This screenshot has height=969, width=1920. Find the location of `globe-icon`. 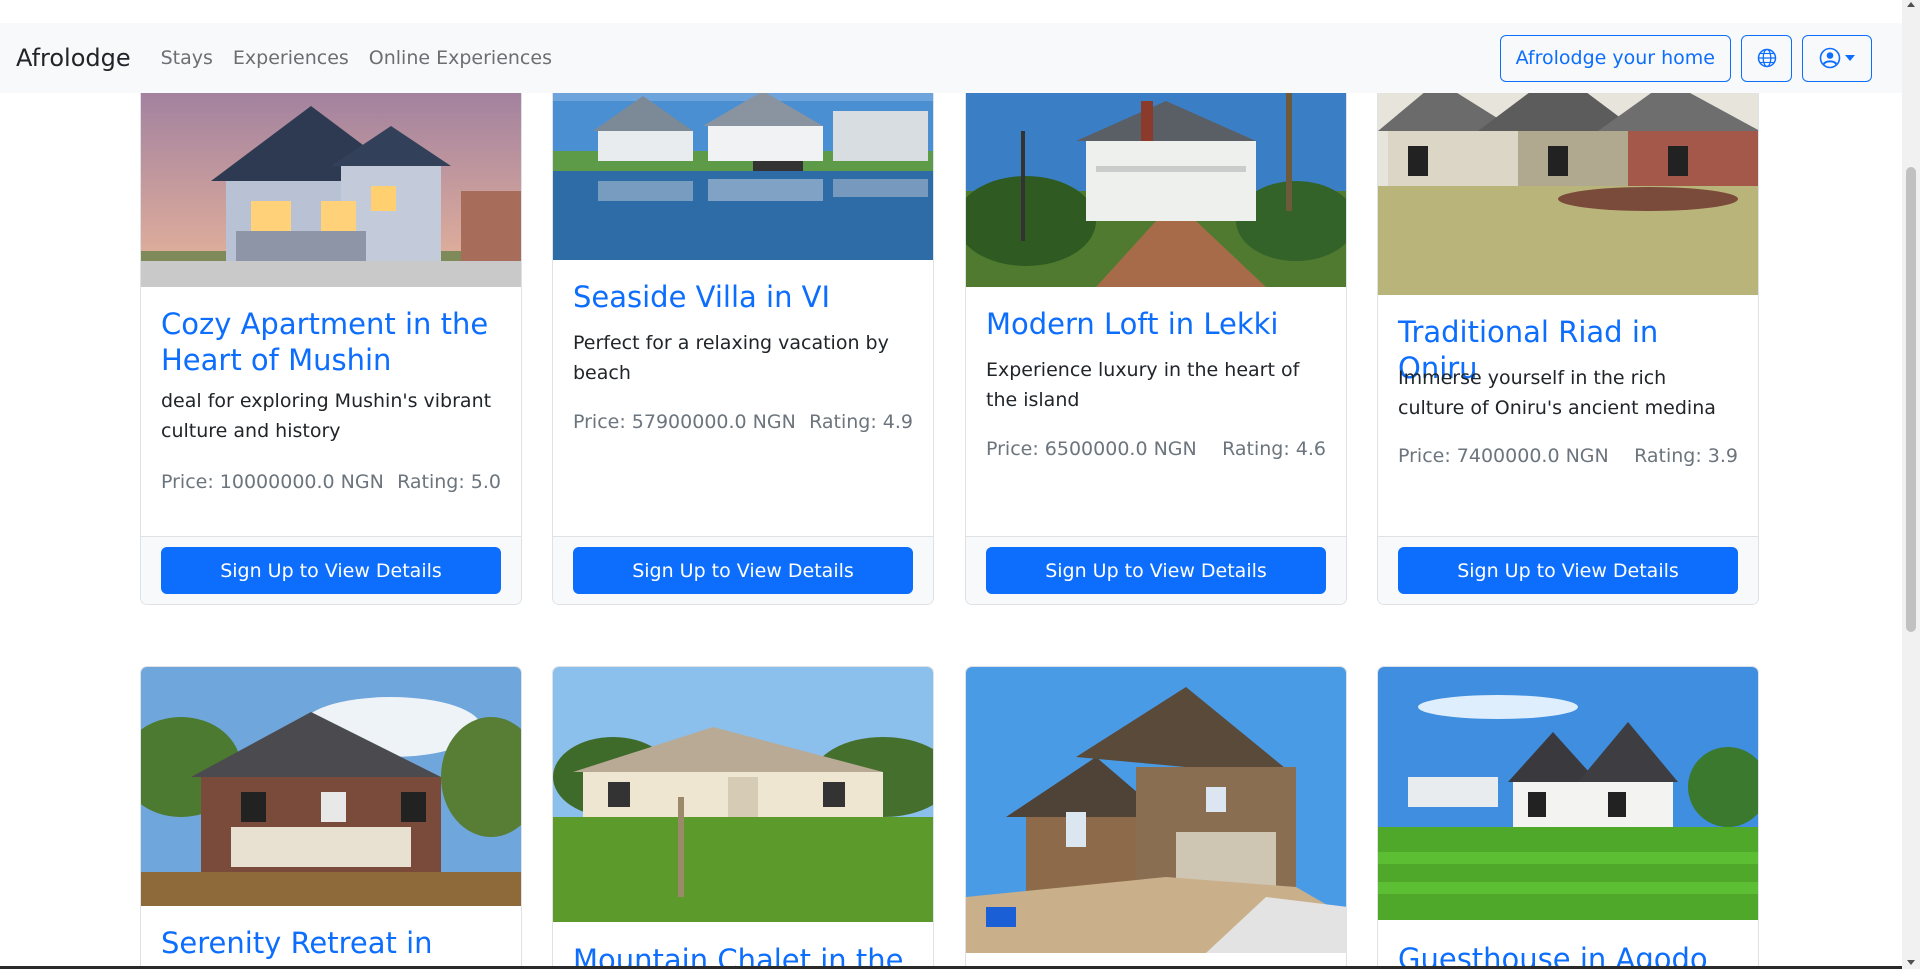

globe-icon is located at coordinates (1766, 58).